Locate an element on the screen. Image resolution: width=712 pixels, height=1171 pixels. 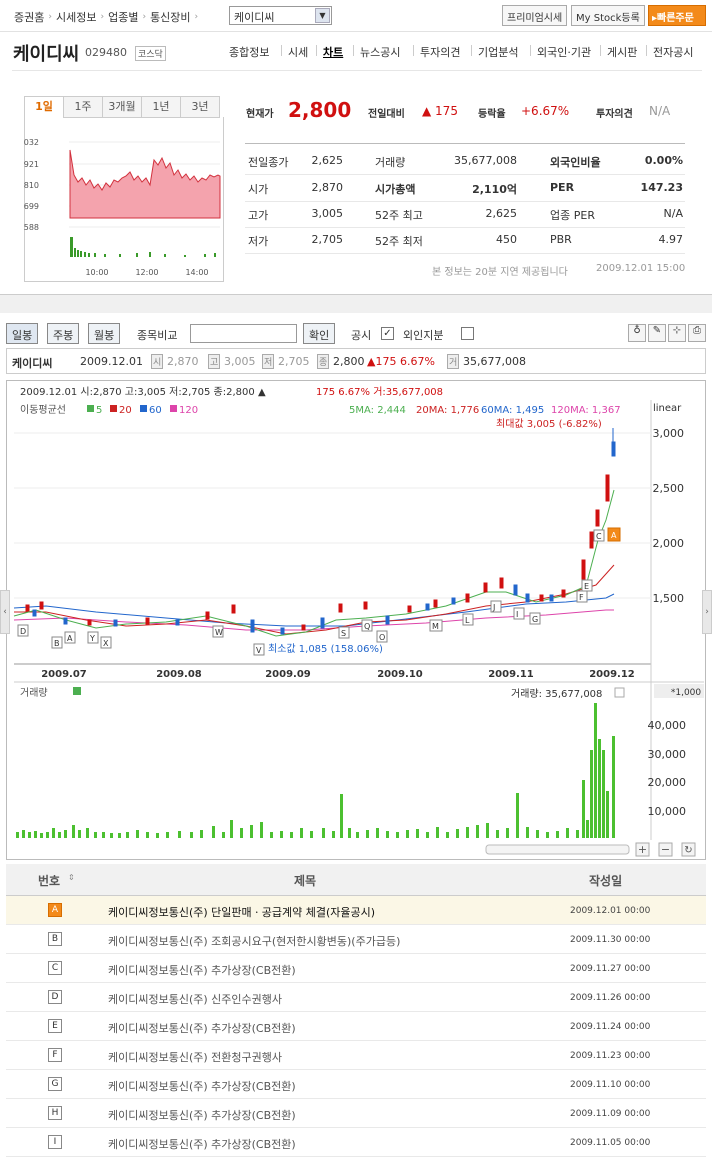
change-label: 전일대비 is located at coordinates (386, 114).